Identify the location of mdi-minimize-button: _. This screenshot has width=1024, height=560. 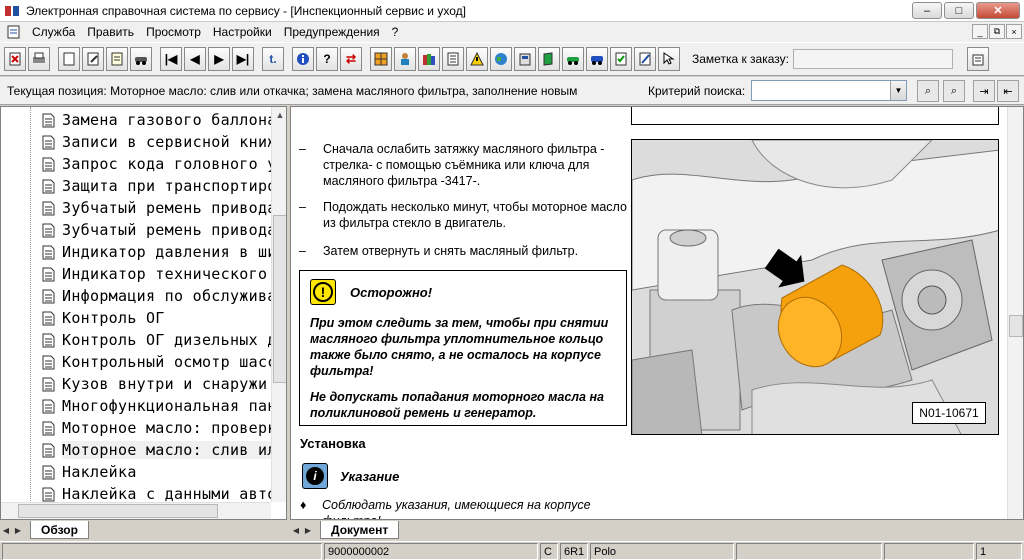
(980, 31).